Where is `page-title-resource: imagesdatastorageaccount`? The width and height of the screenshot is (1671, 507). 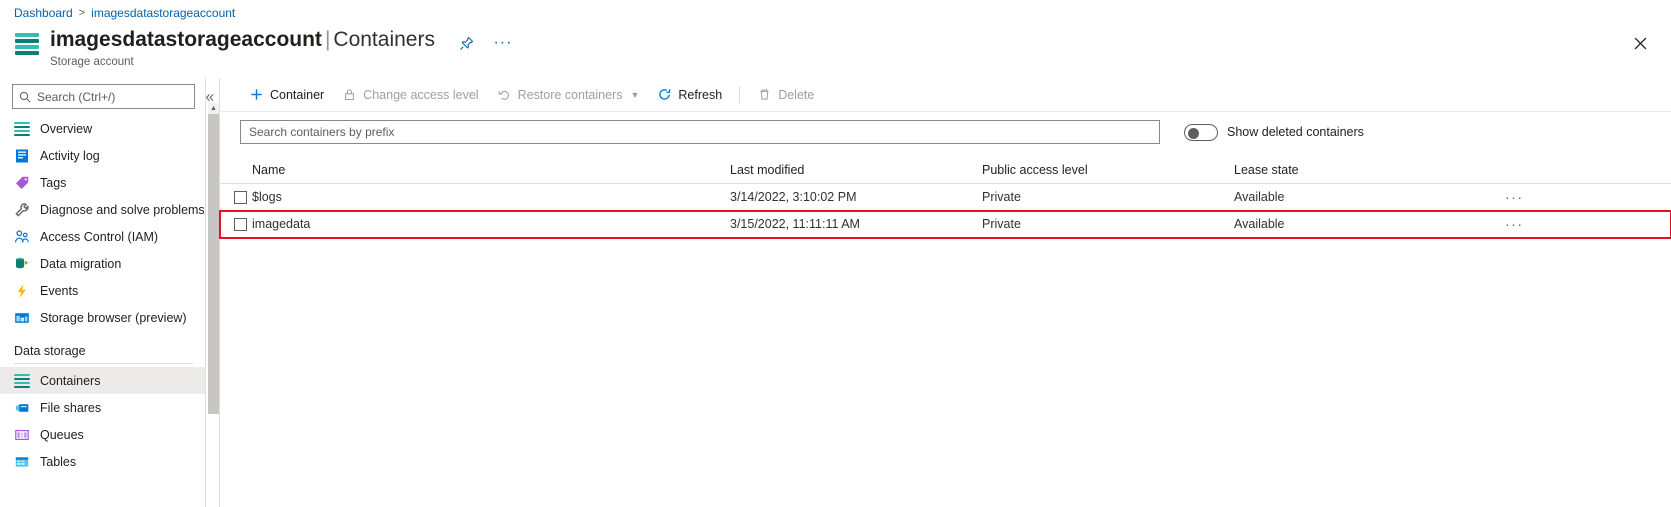
page-title-resource: imagesdatastorageaccount is located at coordinates (186, 39).